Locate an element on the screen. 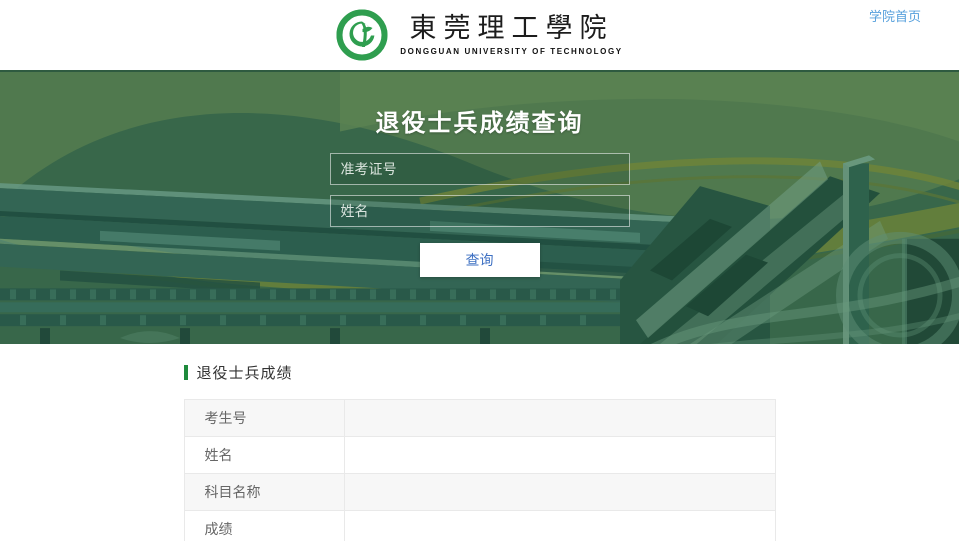 This screenshot has height=541, width=959. university-name-zh: 東莞理工學院 is located at coordinates (511, 28).